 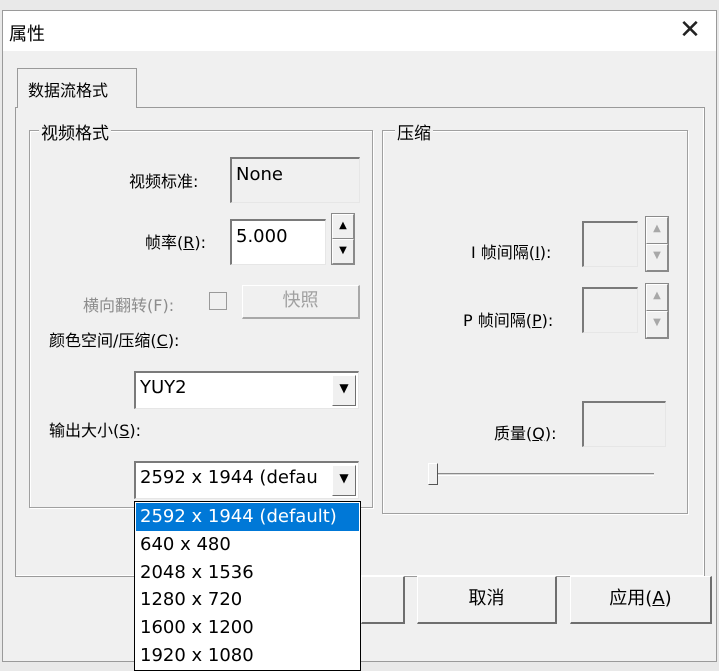 I want to click on horizontal-flip-checkbox, so click(x=218, y=301).